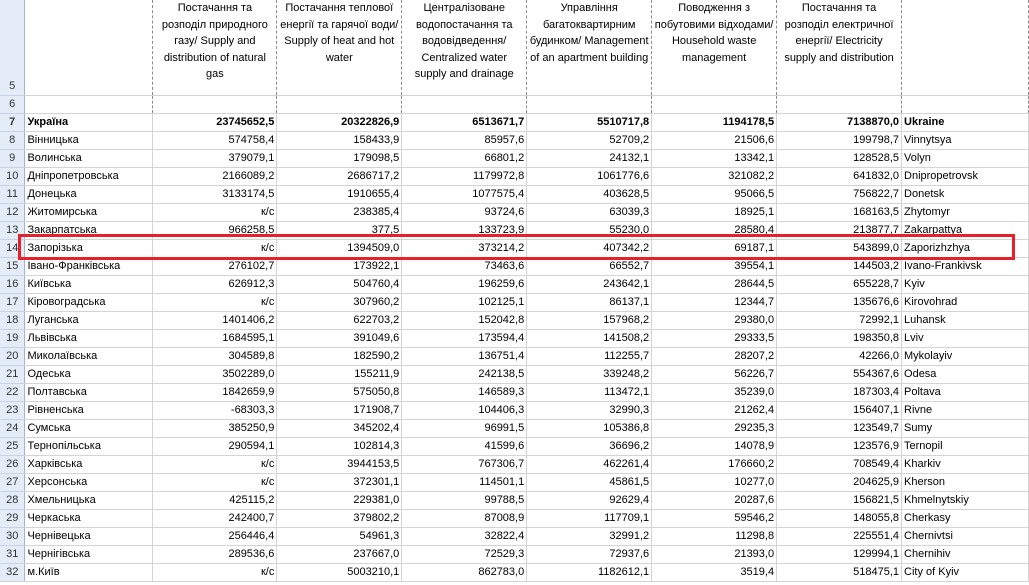 Image resolution: width=1029 pixels, height=585 pixels. I want to click on region-name-en: Odesa, so click(965, 374).